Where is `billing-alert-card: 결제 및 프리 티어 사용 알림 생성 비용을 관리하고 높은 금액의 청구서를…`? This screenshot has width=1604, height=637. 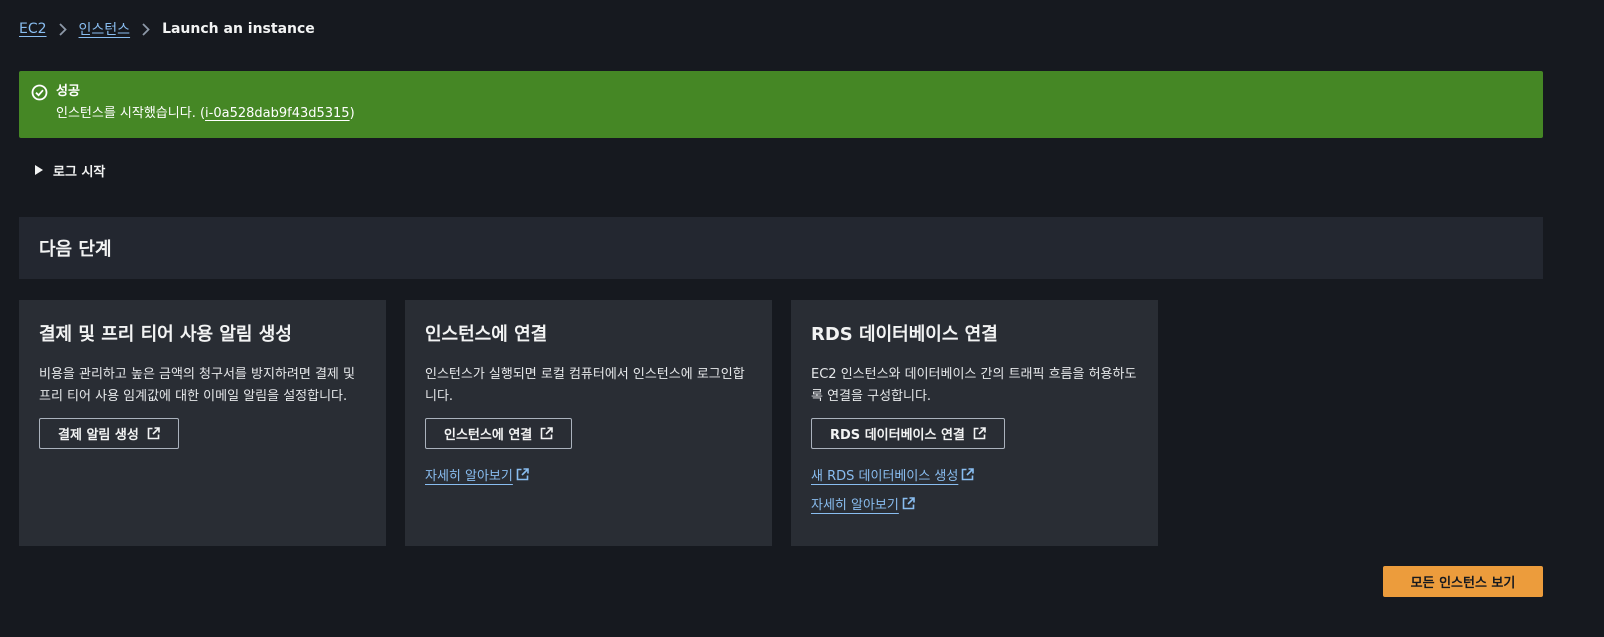 billing-alert-card: 결제 및 프리 티어 사용 알림 생성 비용을 관리하고 높은 금액의 청구서를… is located at coordinates (202, 423).